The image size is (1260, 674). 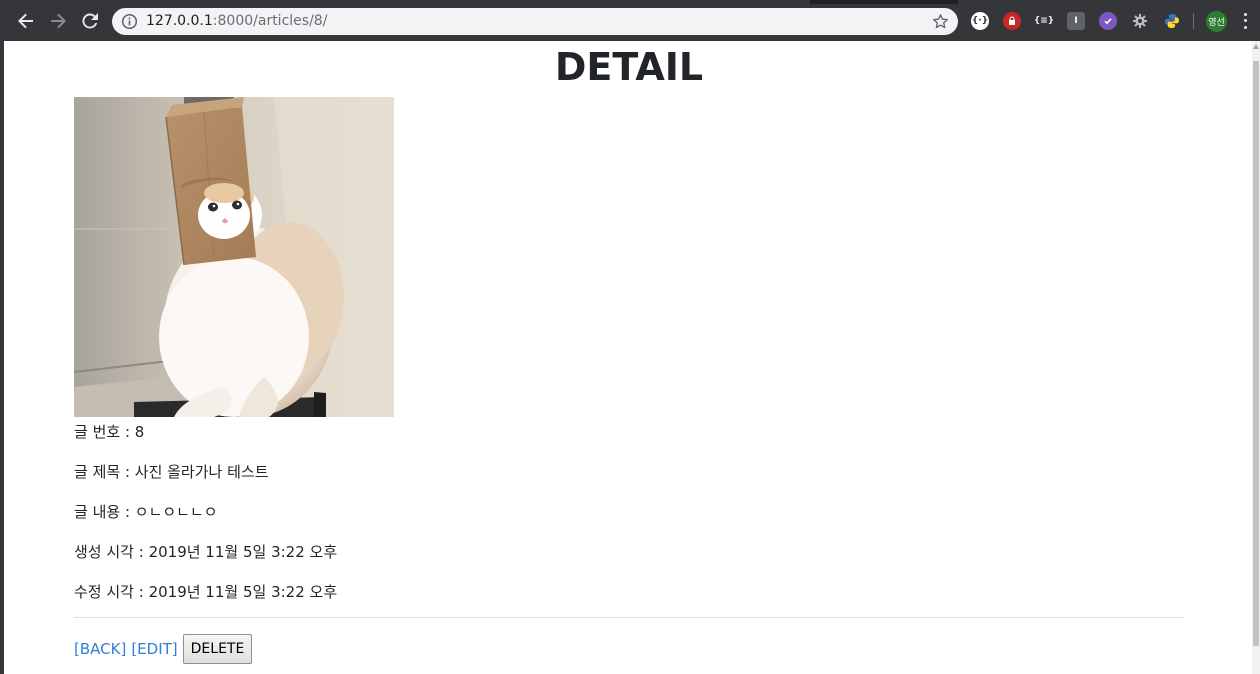 What do you see at coordinates (1256, 353) in the screenshot?
I see `scrollbar-thumb` at bounding box center [1256, 353].